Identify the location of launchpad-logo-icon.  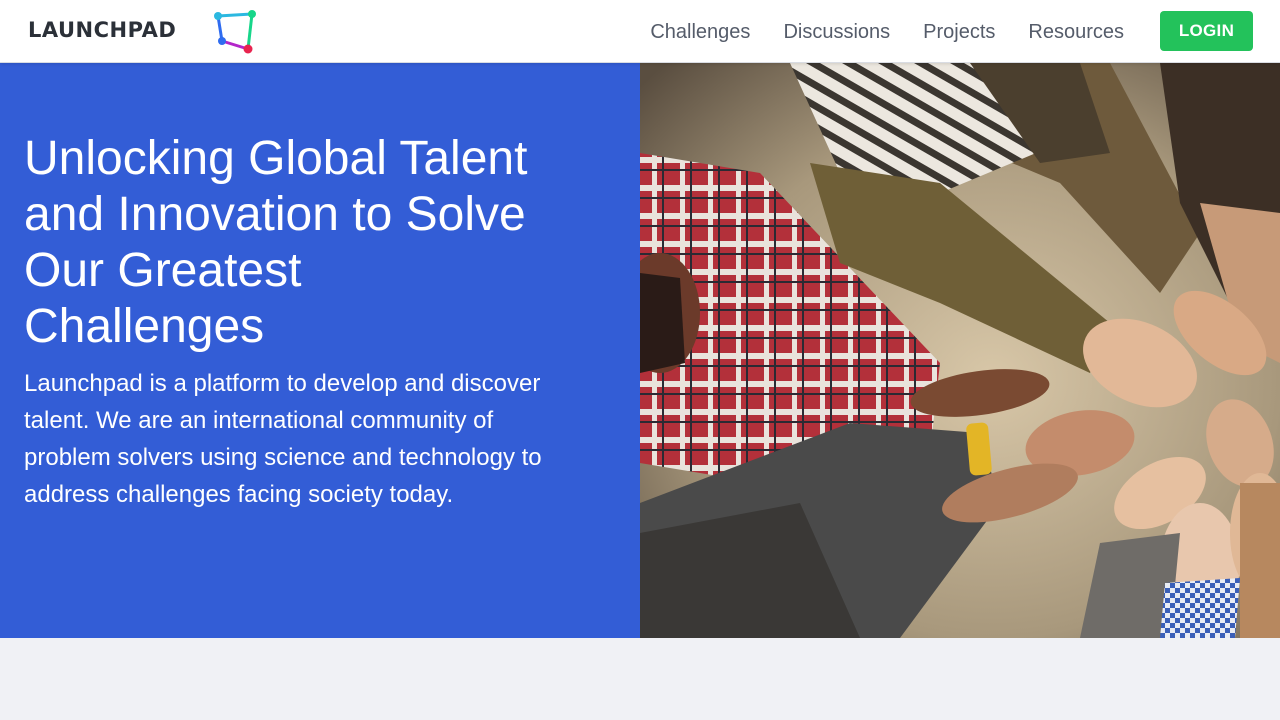
(235, 32).